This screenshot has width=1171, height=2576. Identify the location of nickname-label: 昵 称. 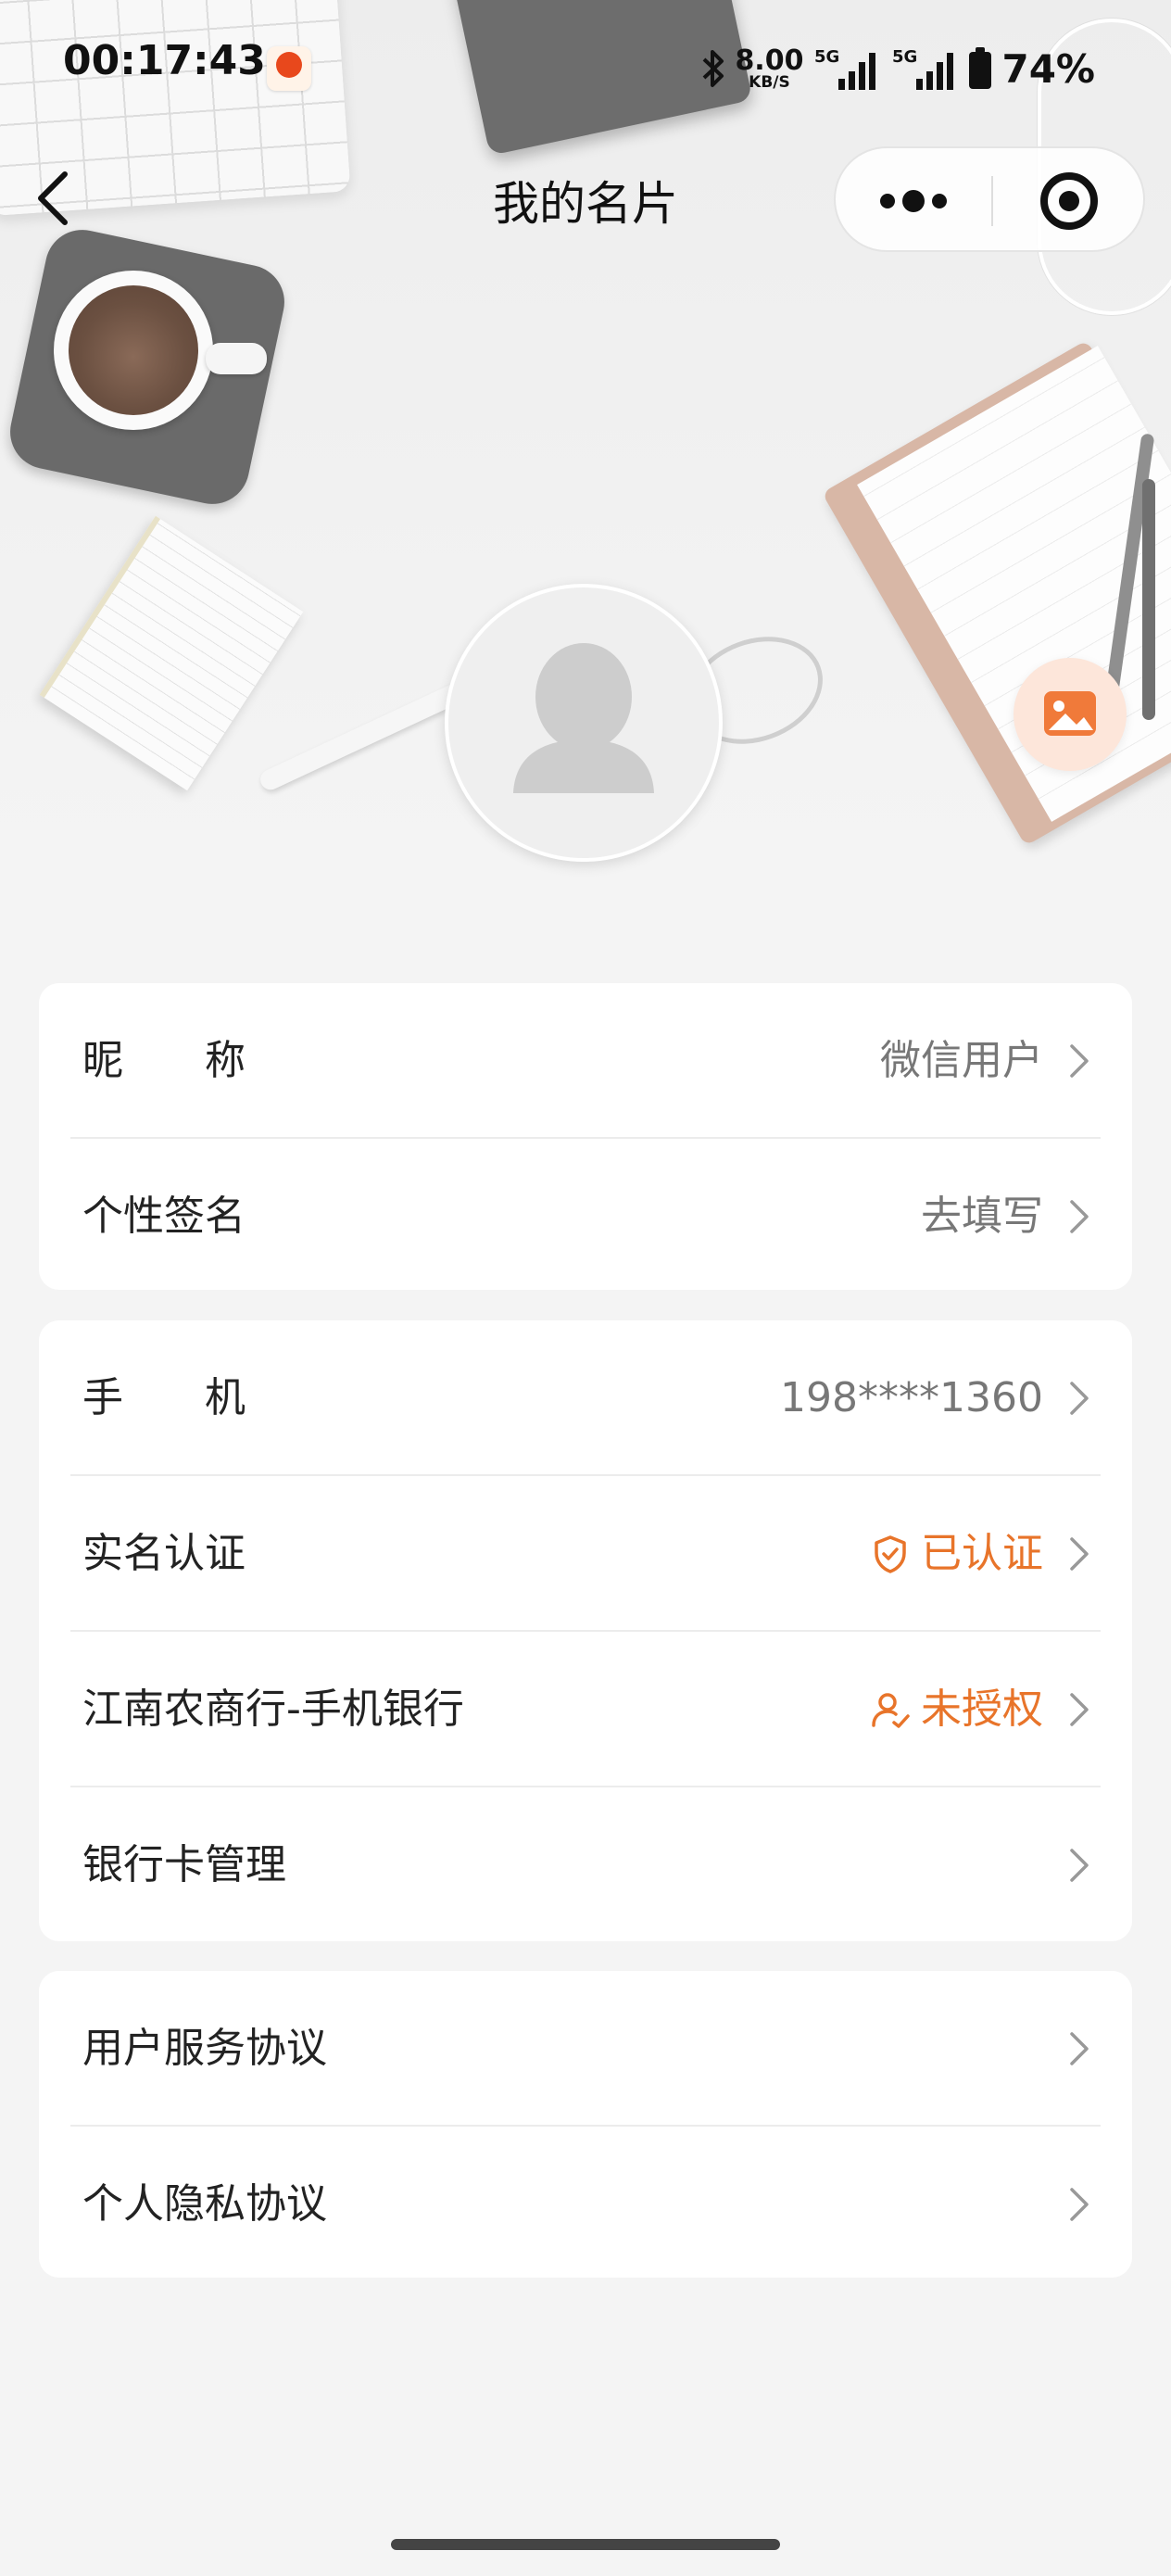
(164, 1060).